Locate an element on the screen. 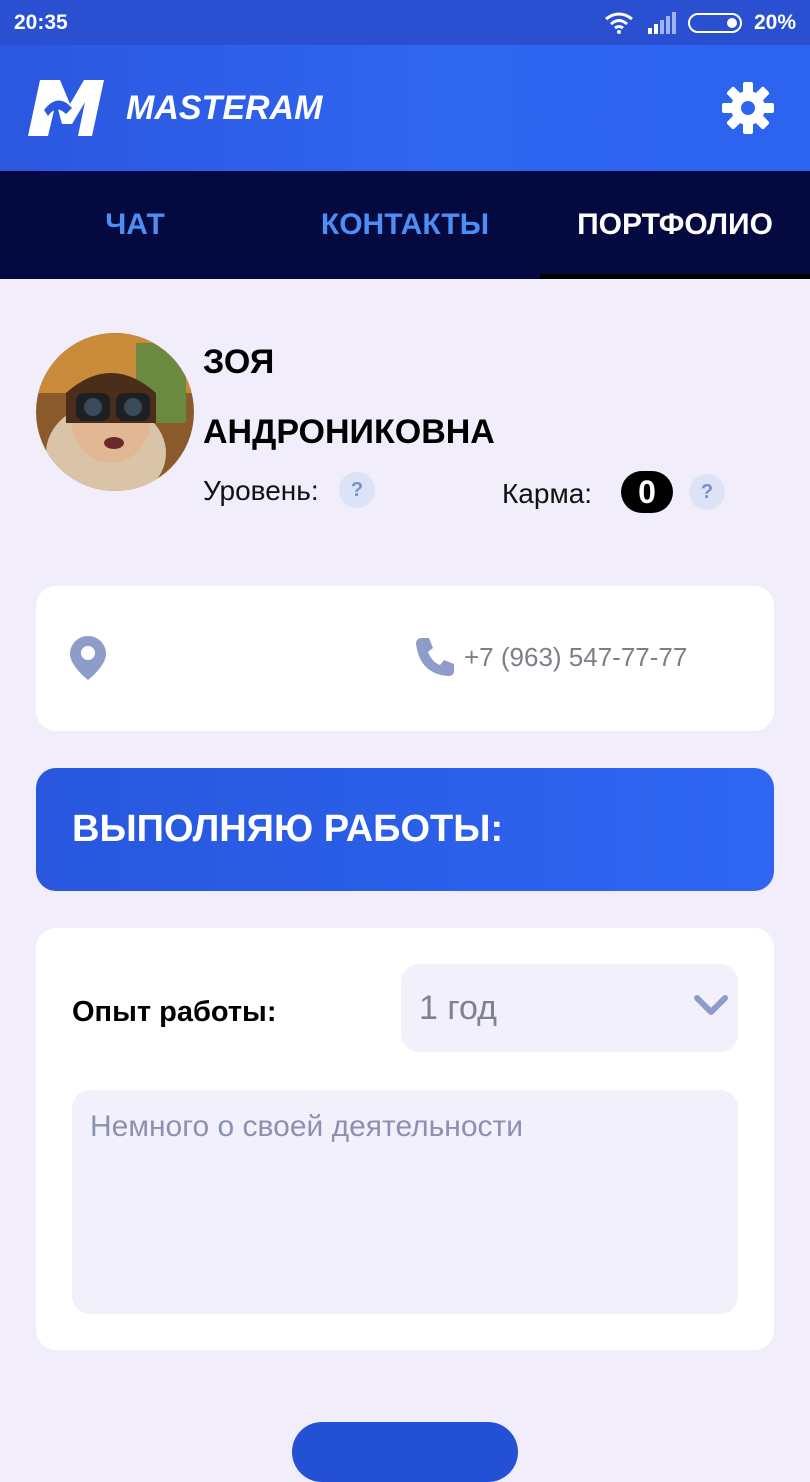 Image resolution: width=810 pixels, height=1482 pixels. avatar-photo is located at coordinates (115, 412).